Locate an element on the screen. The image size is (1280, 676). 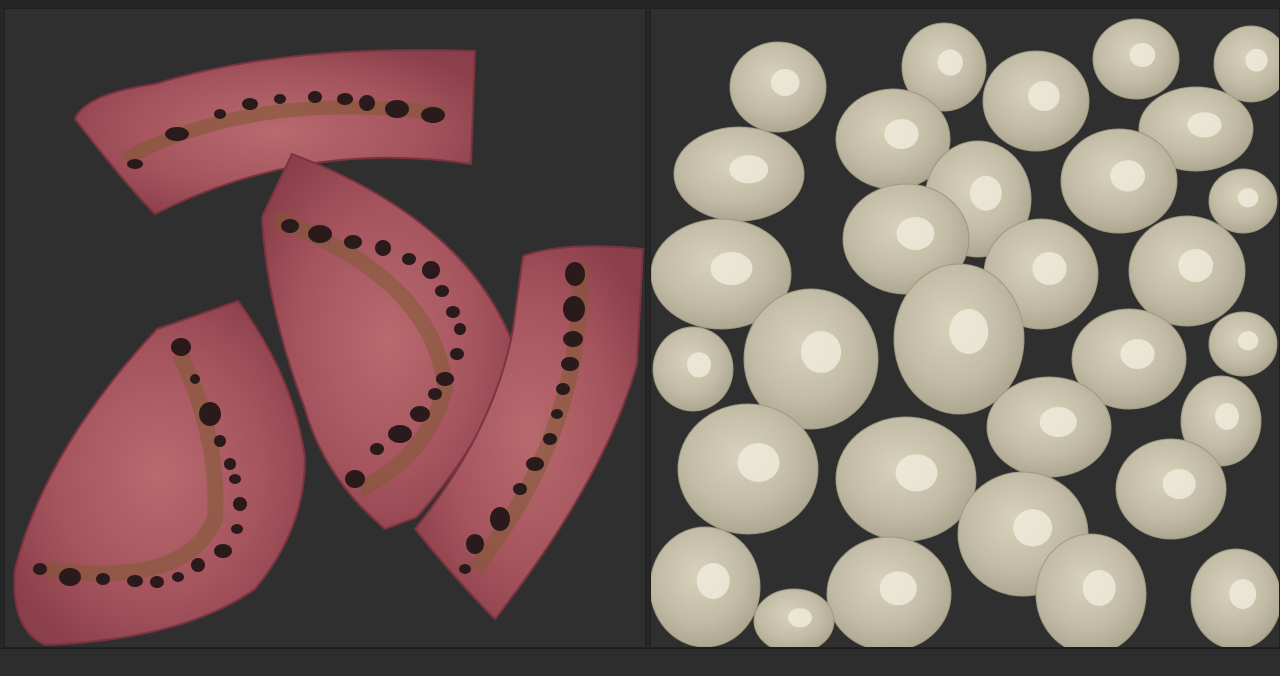
status-strip is located at coordinates (640, 662).